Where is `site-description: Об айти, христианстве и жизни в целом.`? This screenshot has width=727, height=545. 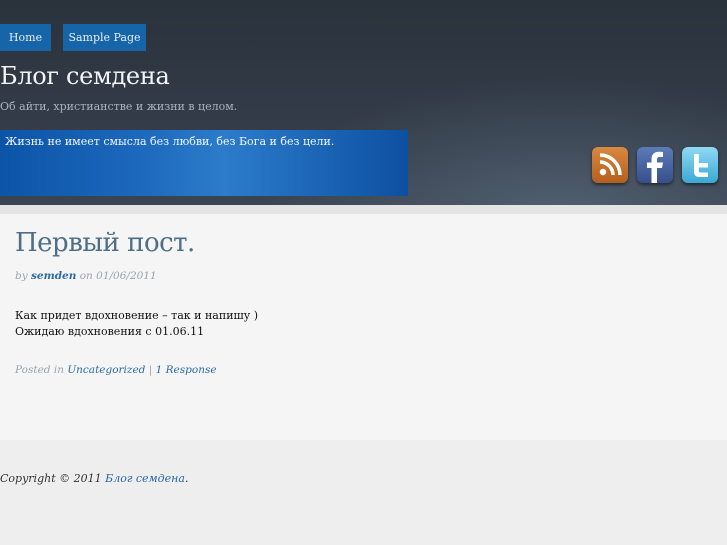 site-description: Об айти, христианстве и жизни в целом. is located at coordinates (119, 106).